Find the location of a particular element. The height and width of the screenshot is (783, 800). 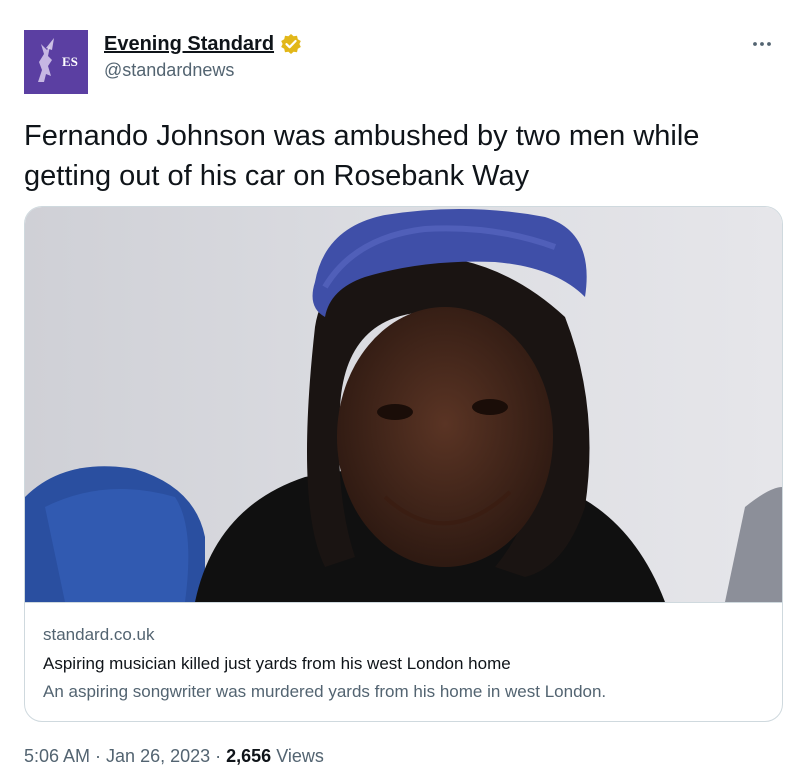

views-count: 2,656 is located at coordinates (248, 756).